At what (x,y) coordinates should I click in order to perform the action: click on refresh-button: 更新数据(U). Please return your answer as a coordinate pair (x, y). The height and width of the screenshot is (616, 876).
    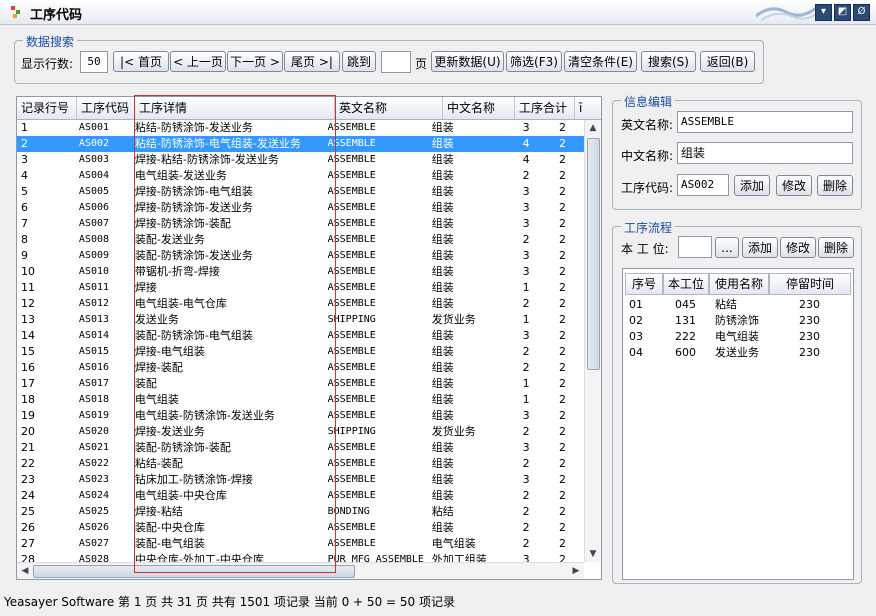
    Looking at the image, I should click on (467, 61).